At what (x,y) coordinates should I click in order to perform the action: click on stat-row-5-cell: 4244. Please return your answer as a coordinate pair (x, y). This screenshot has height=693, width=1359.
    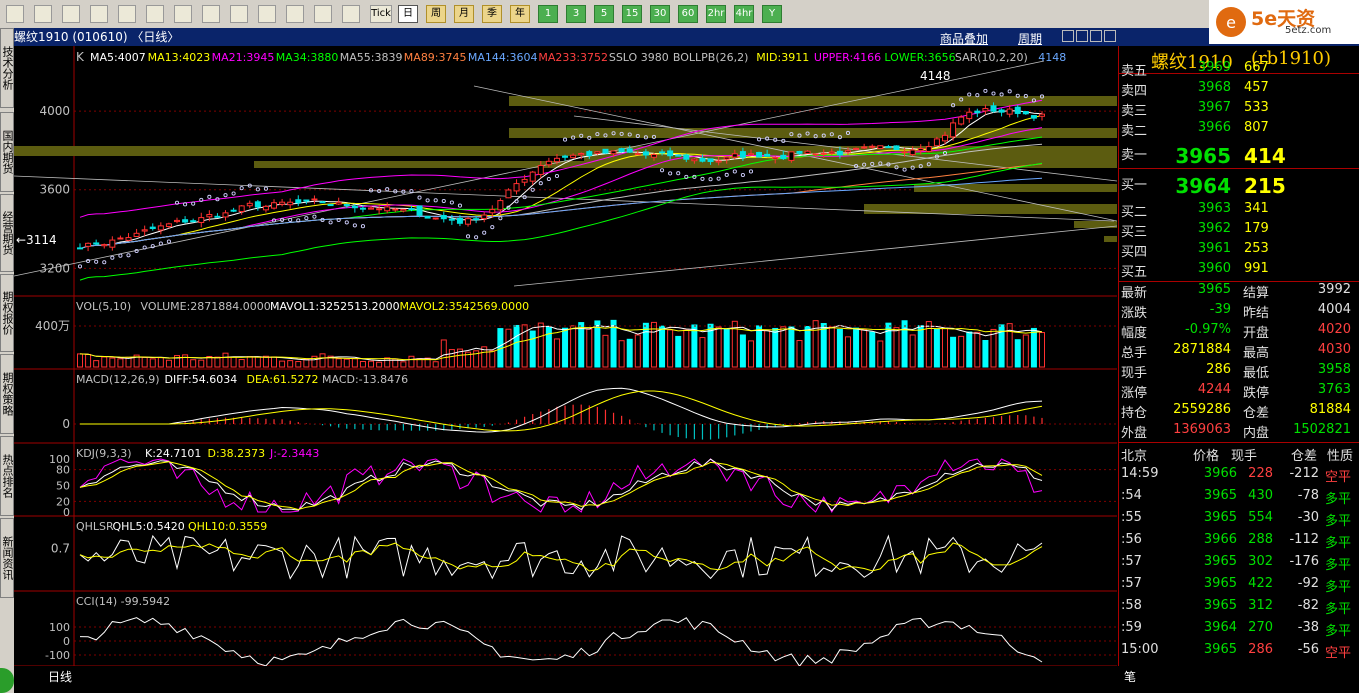
    Looking at the image, I should click on (1214, 389).